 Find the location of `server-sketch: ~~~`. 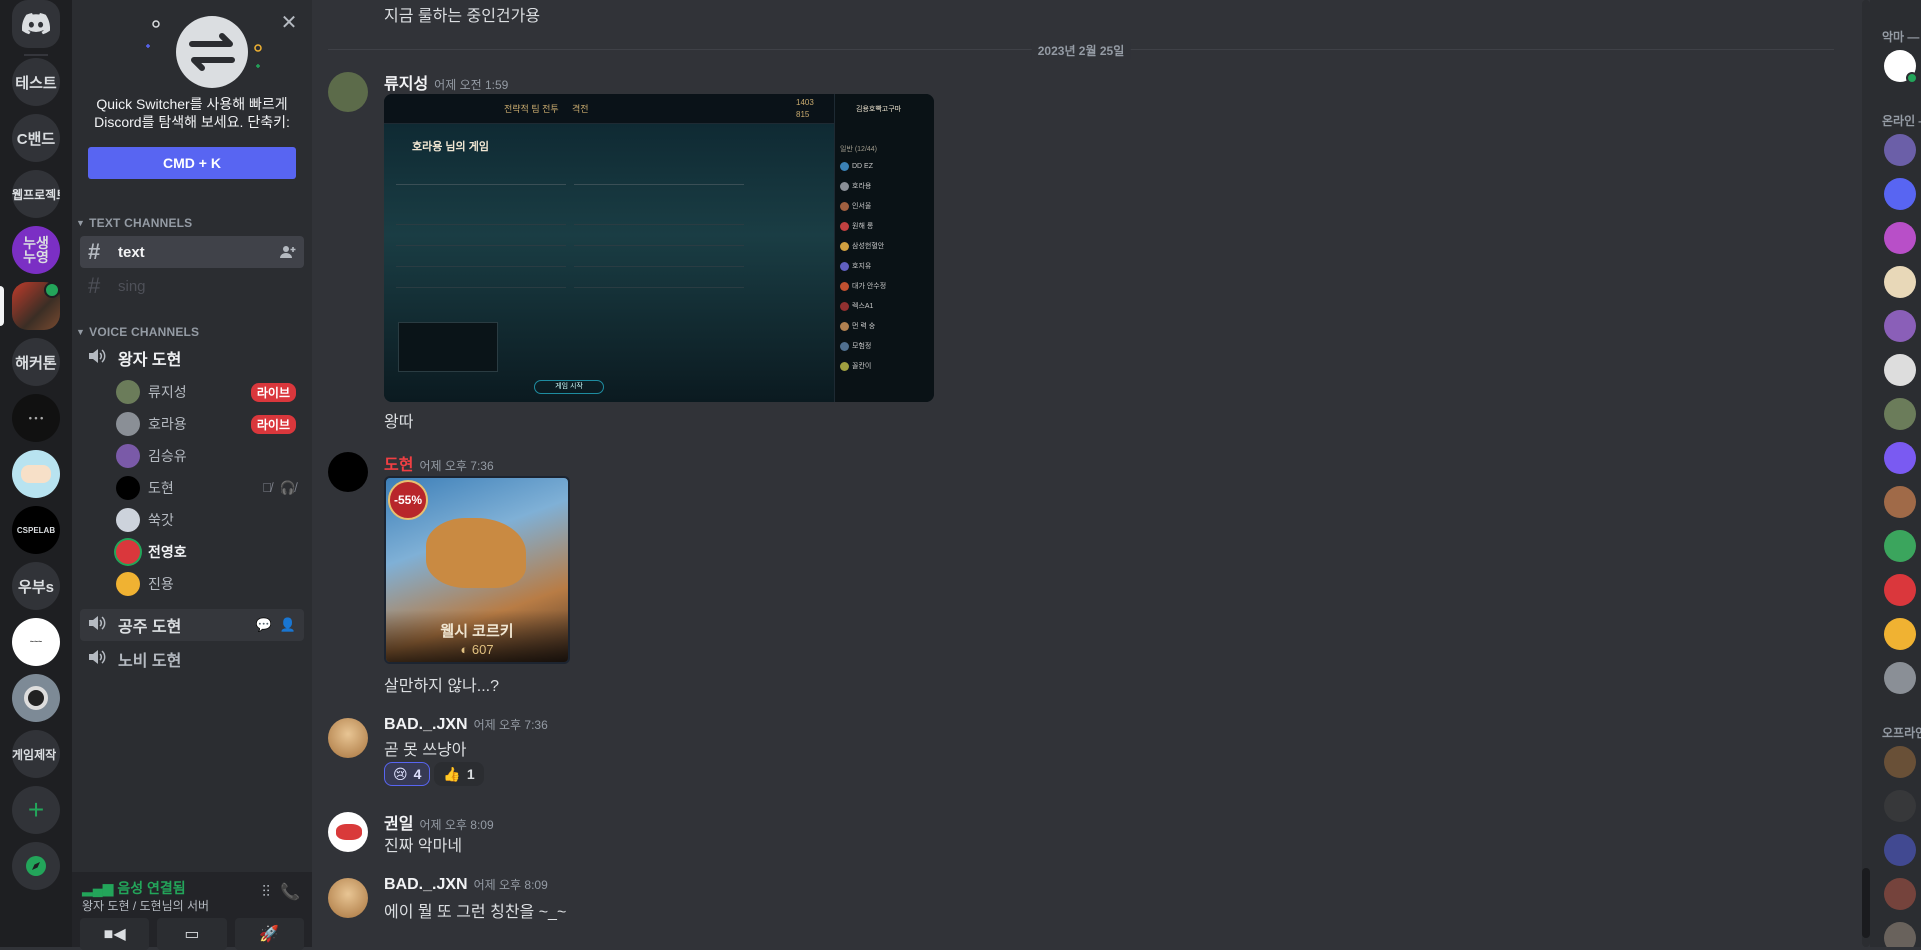

server-sketch: ~~~ is located at coordinates (36, 642).